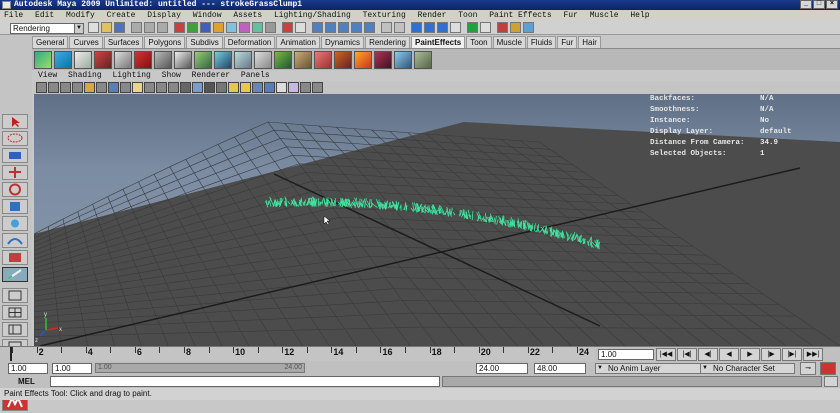  What do you see at coordinates (137, 87) in the screenshot?
I see `gate-mask-icon` at bounding box center [137, 87].